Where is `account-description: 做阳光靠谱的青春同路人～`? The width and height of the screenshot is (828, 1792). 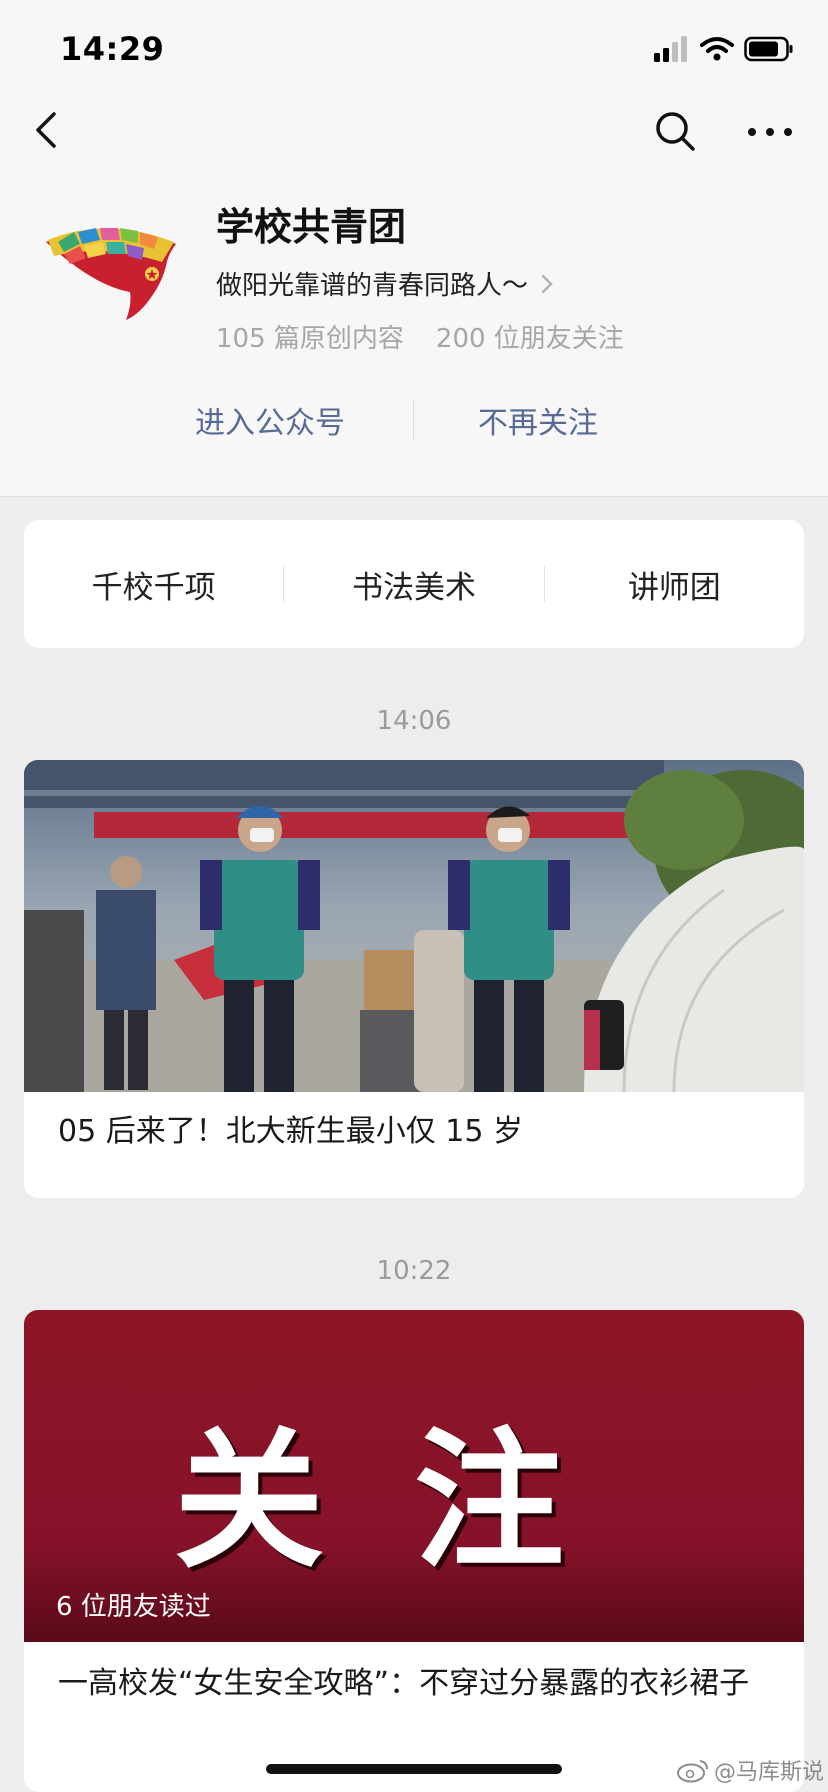 account-description: 做阳光靠谱的青春同路人～ is located at coordinates (385, 283).